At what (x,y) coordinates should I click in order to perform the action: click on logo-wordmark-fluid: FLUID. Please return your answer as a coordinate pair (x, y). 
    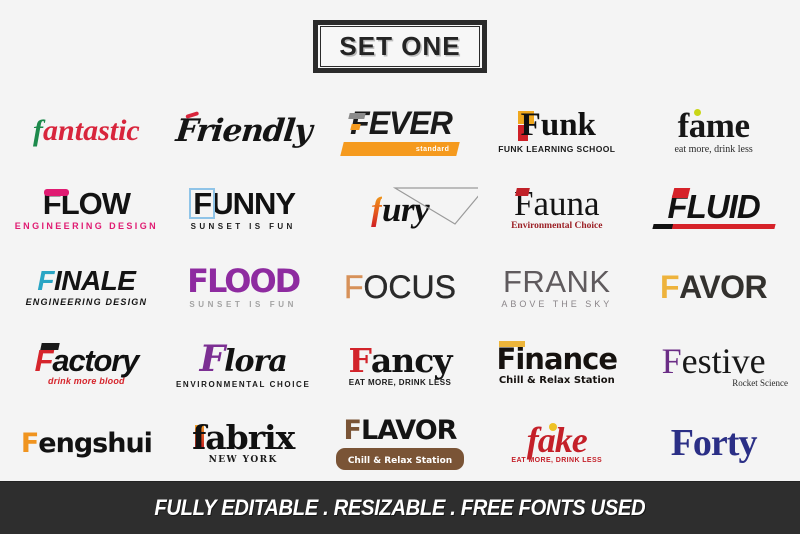
    Looking at the image, I should click on (714, 205).